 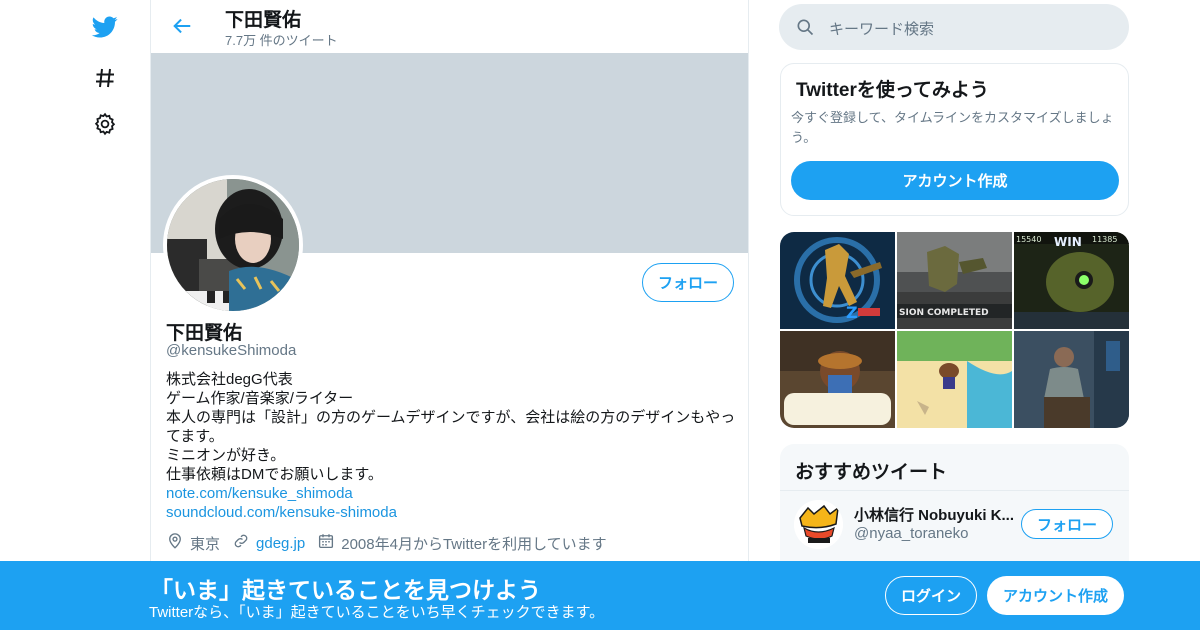 I want to click on media-grid: Z SION COMPLETED 15540 WIN 11385, so click(x=954, y=330).